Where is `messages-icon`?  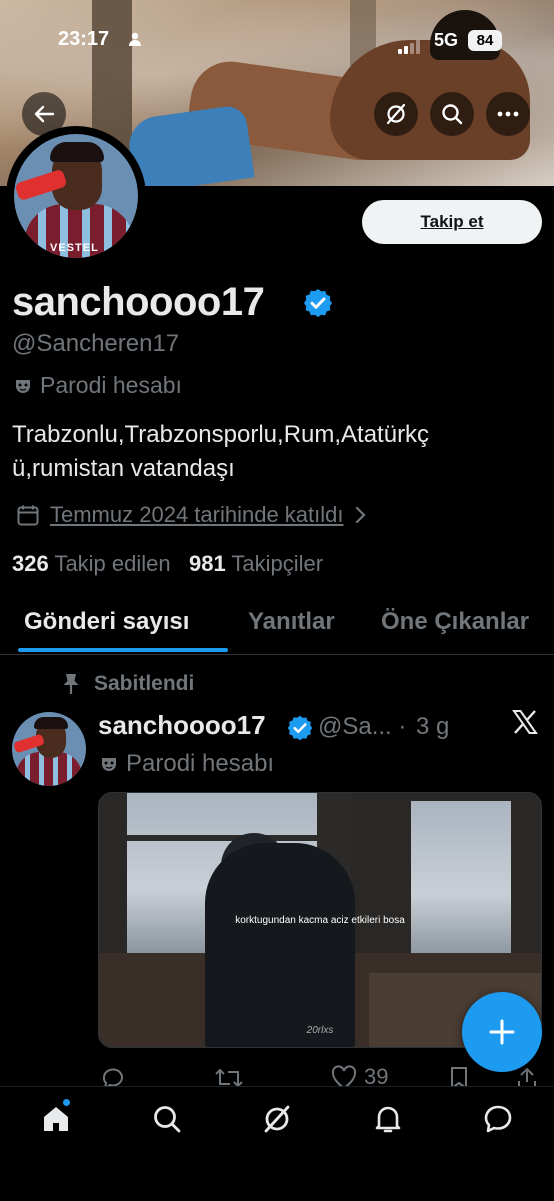
messages-icon is located at coordinates (498, 1119).